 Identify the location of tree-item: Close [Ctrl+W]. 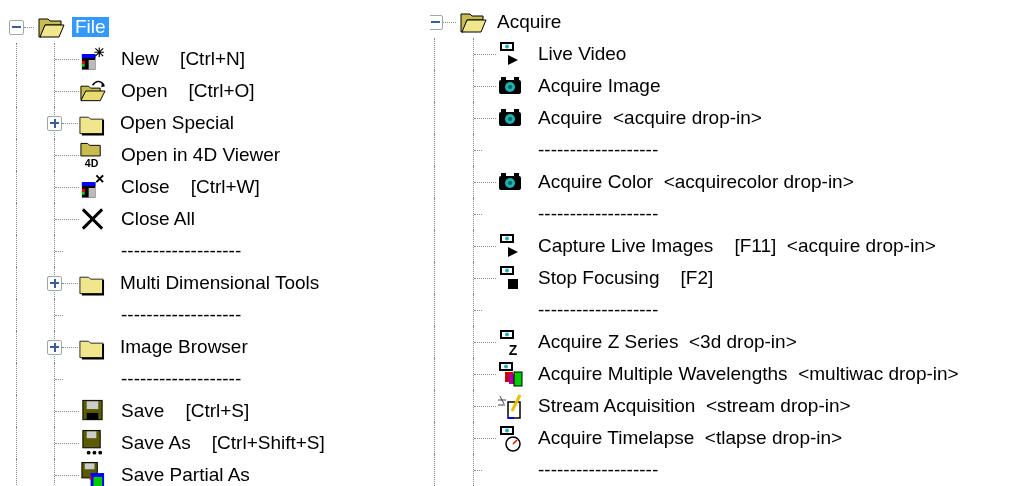
(190, 187).